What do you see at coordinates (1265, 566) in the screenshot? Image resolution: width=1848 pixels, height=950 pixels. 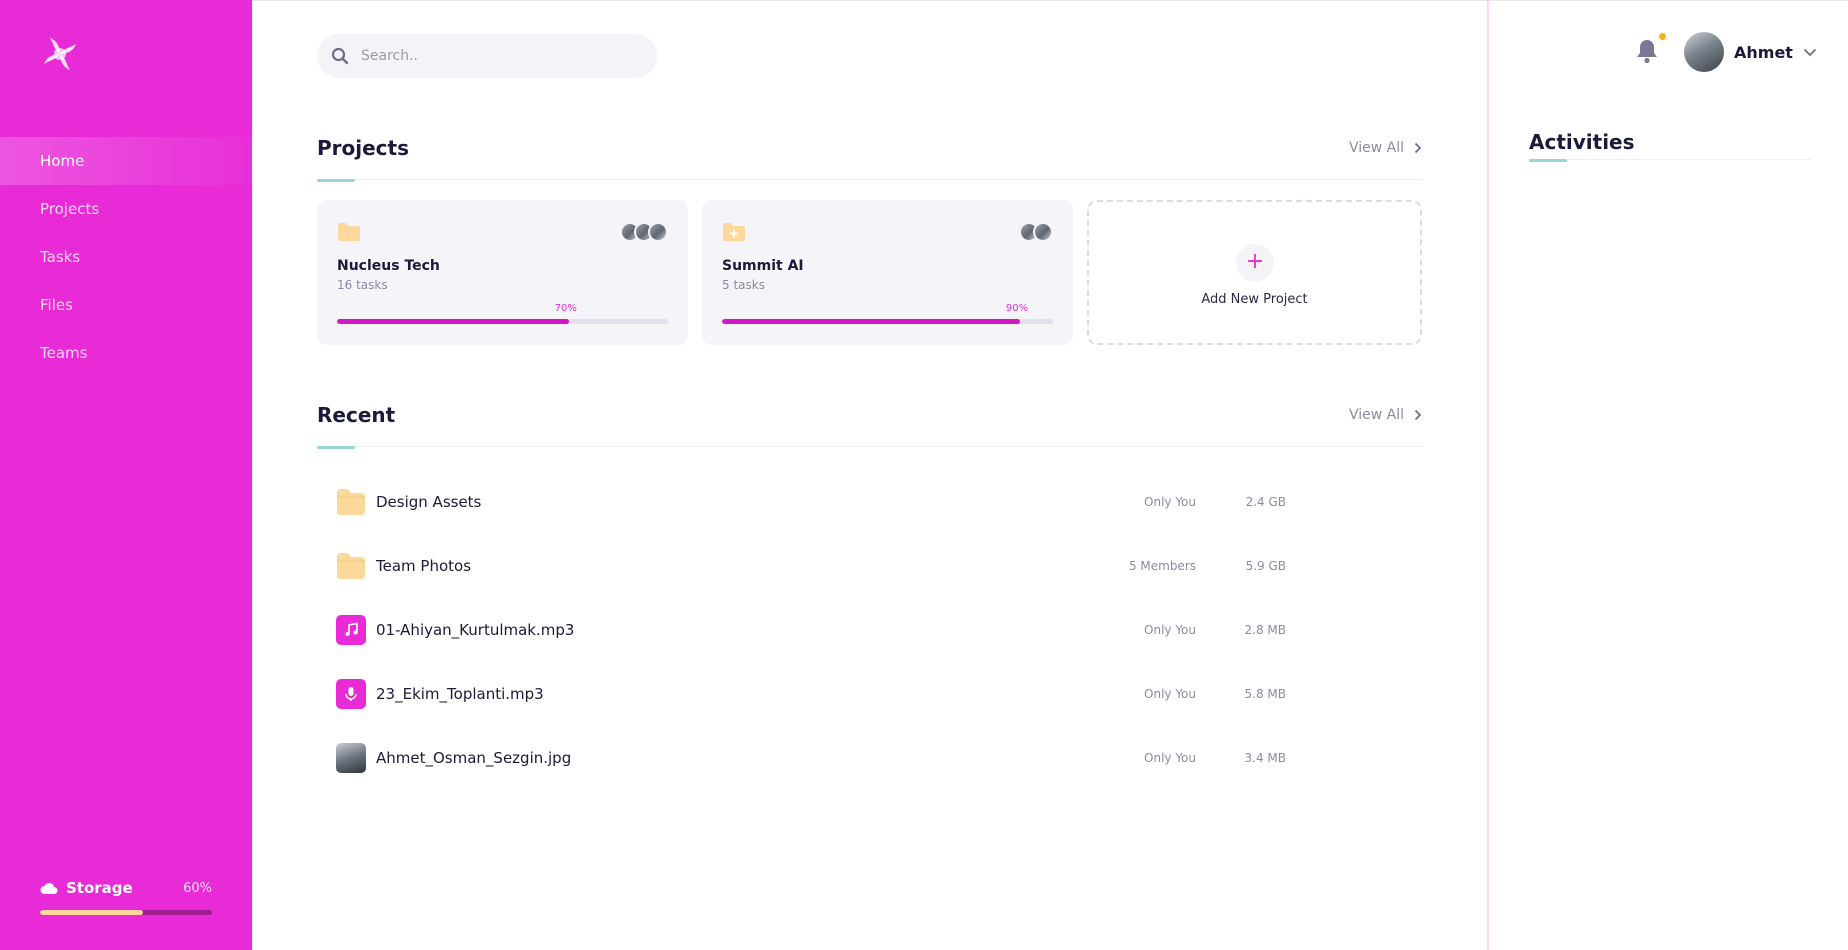 I see `file-size: 5.9 GB` at bounding box center [1265, 566].